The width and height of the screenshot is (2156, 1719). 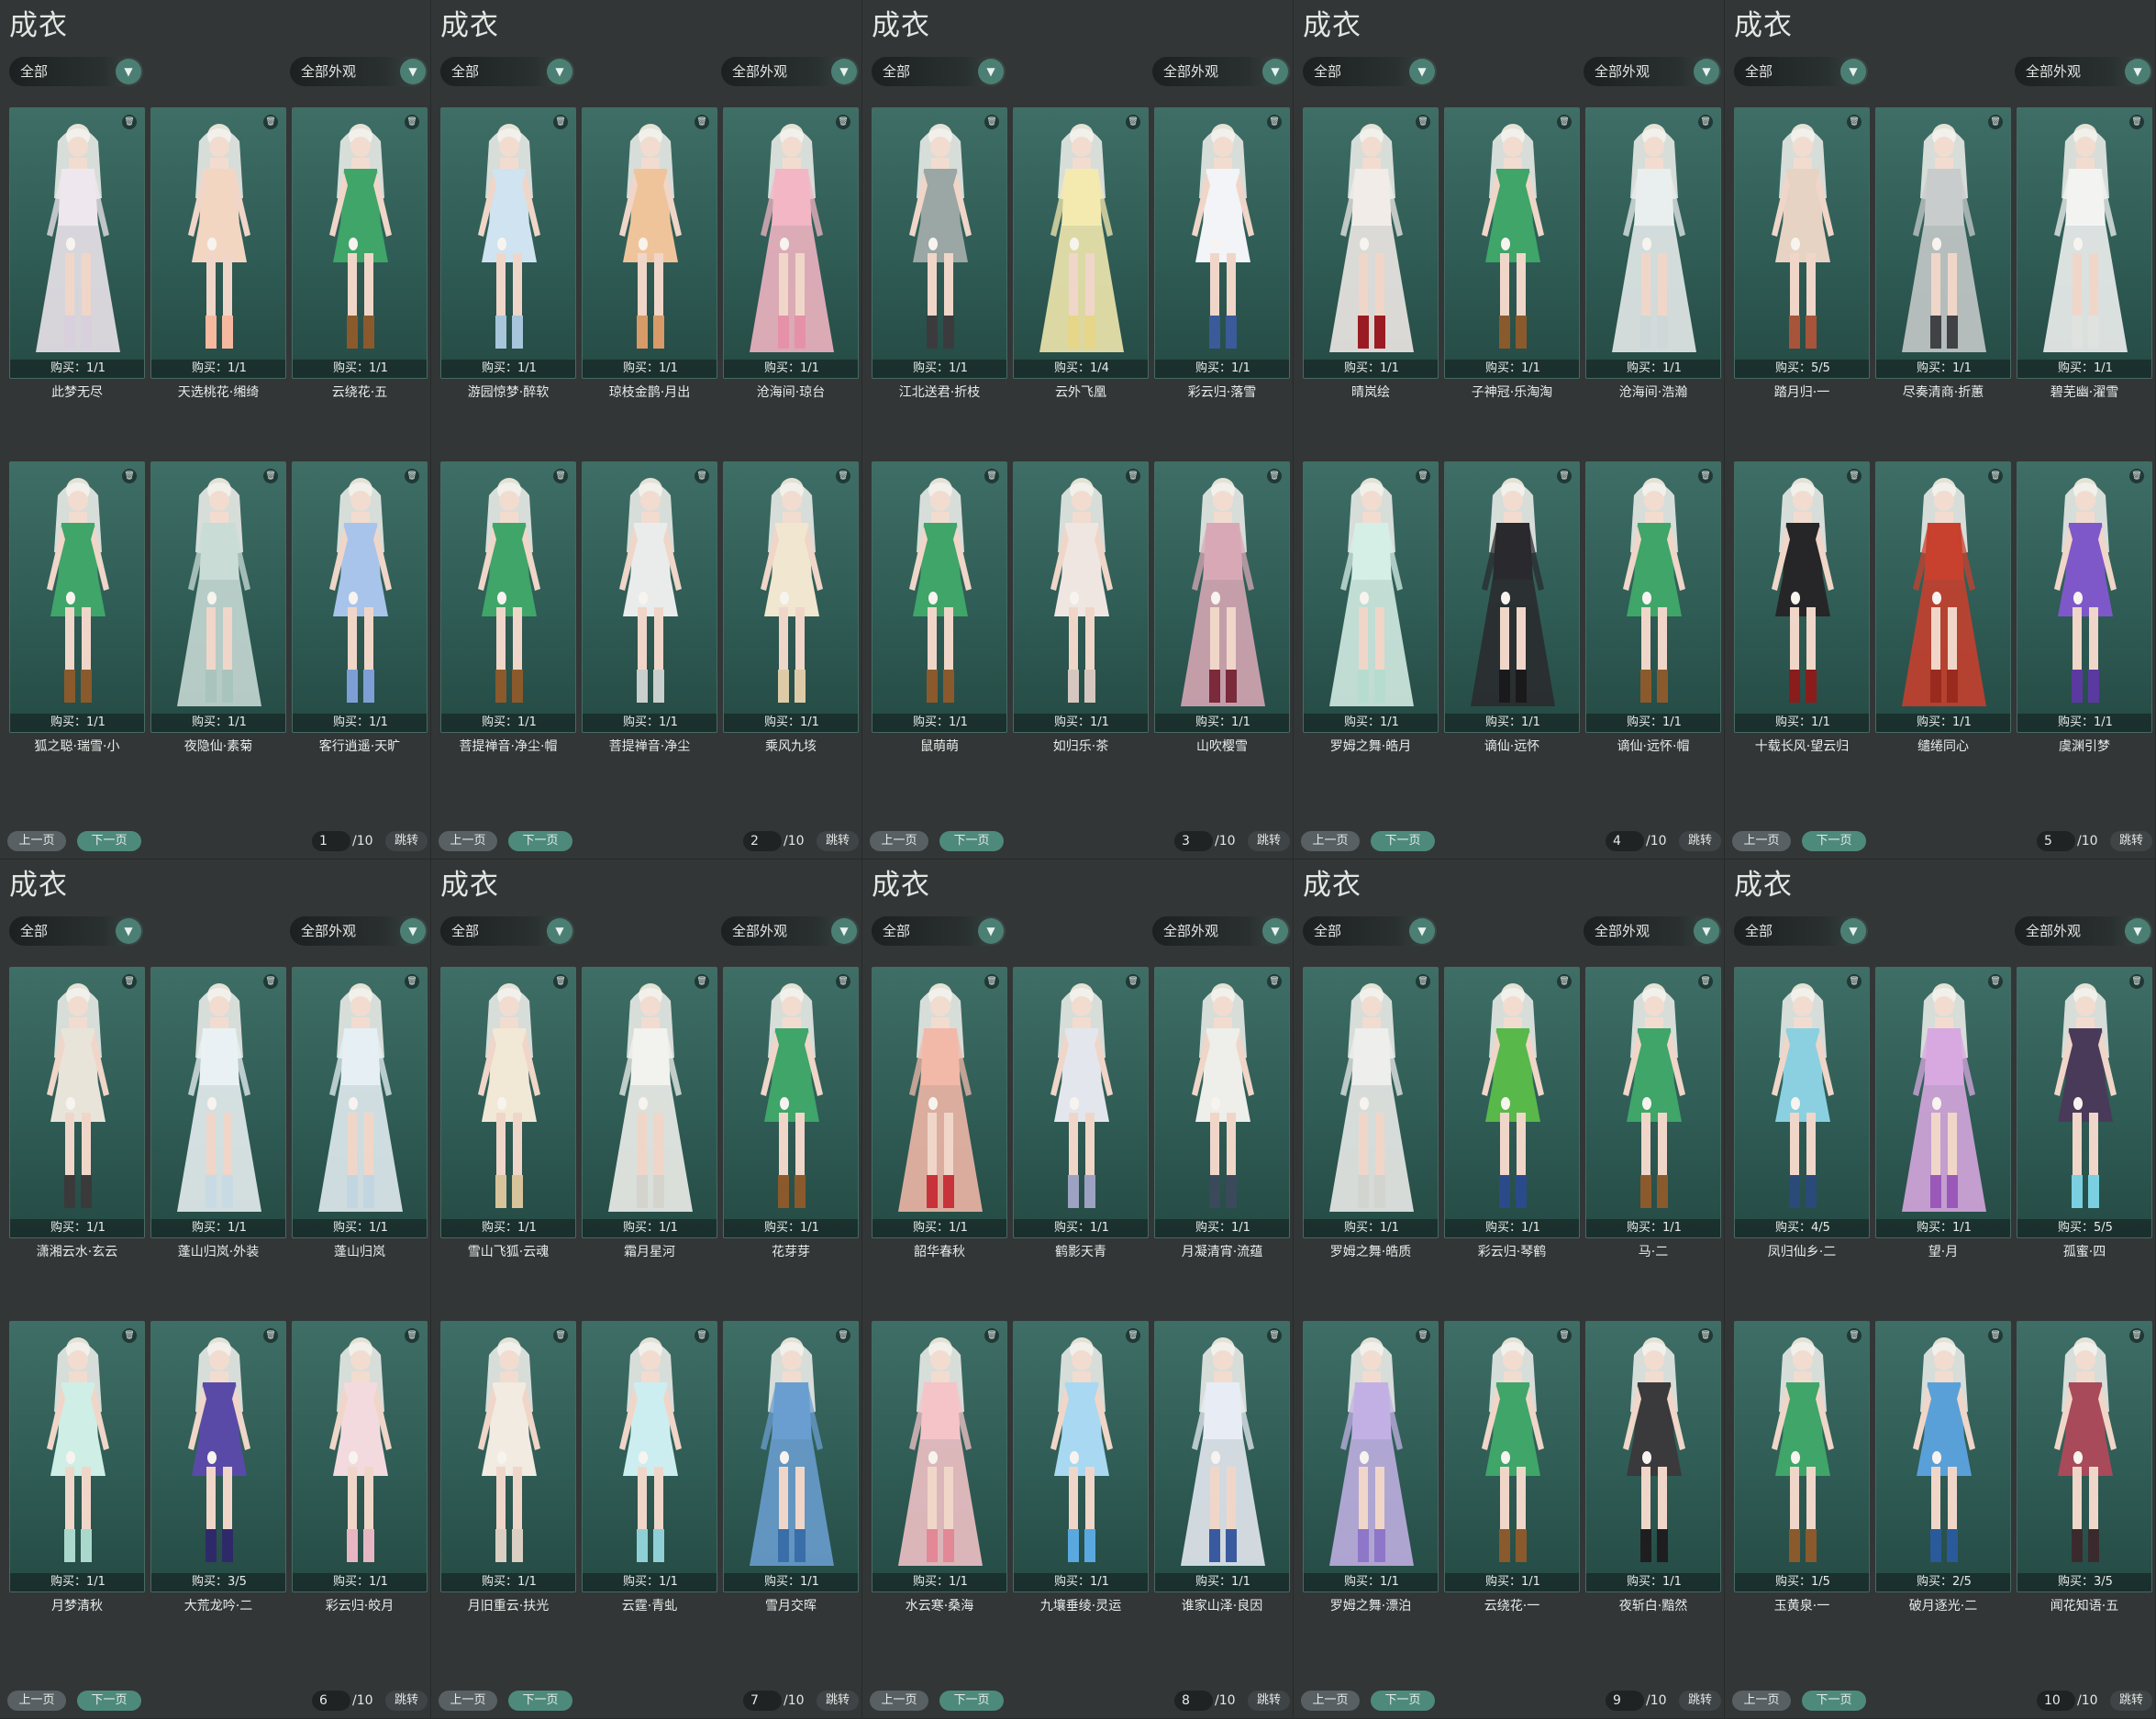 I want to click on outfit-item: 🗑 购买：1/1 江北送君·折枝, so click(x=940, y=253).